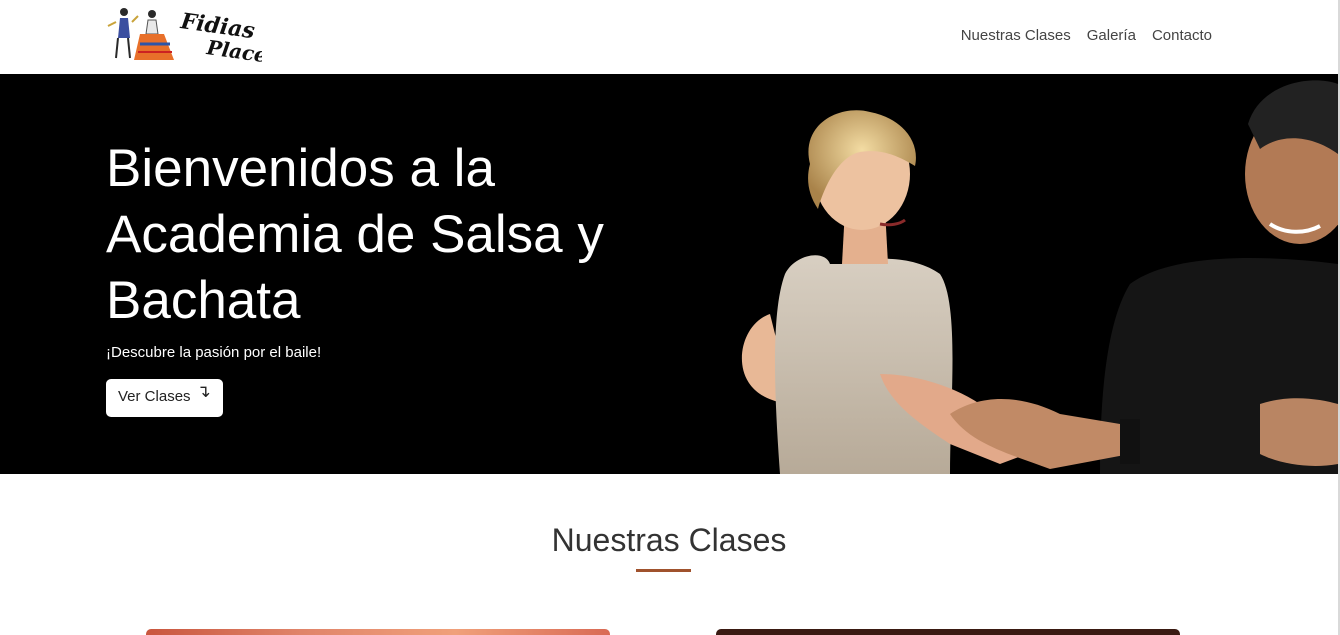  What do you see at coordinates (154, 396) in the screenshot?
I see `ver-clases-label: Ver Clases` at bounding box center [154, 396].